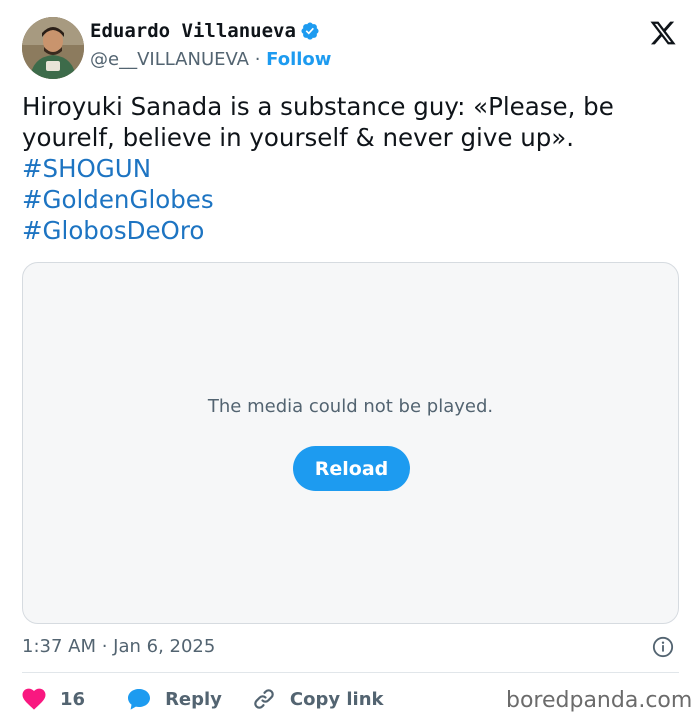 The height and width of the screenshot is (725, 700). I want to click on author-name-row: Eduardo Villanueva, so click(205, 31).